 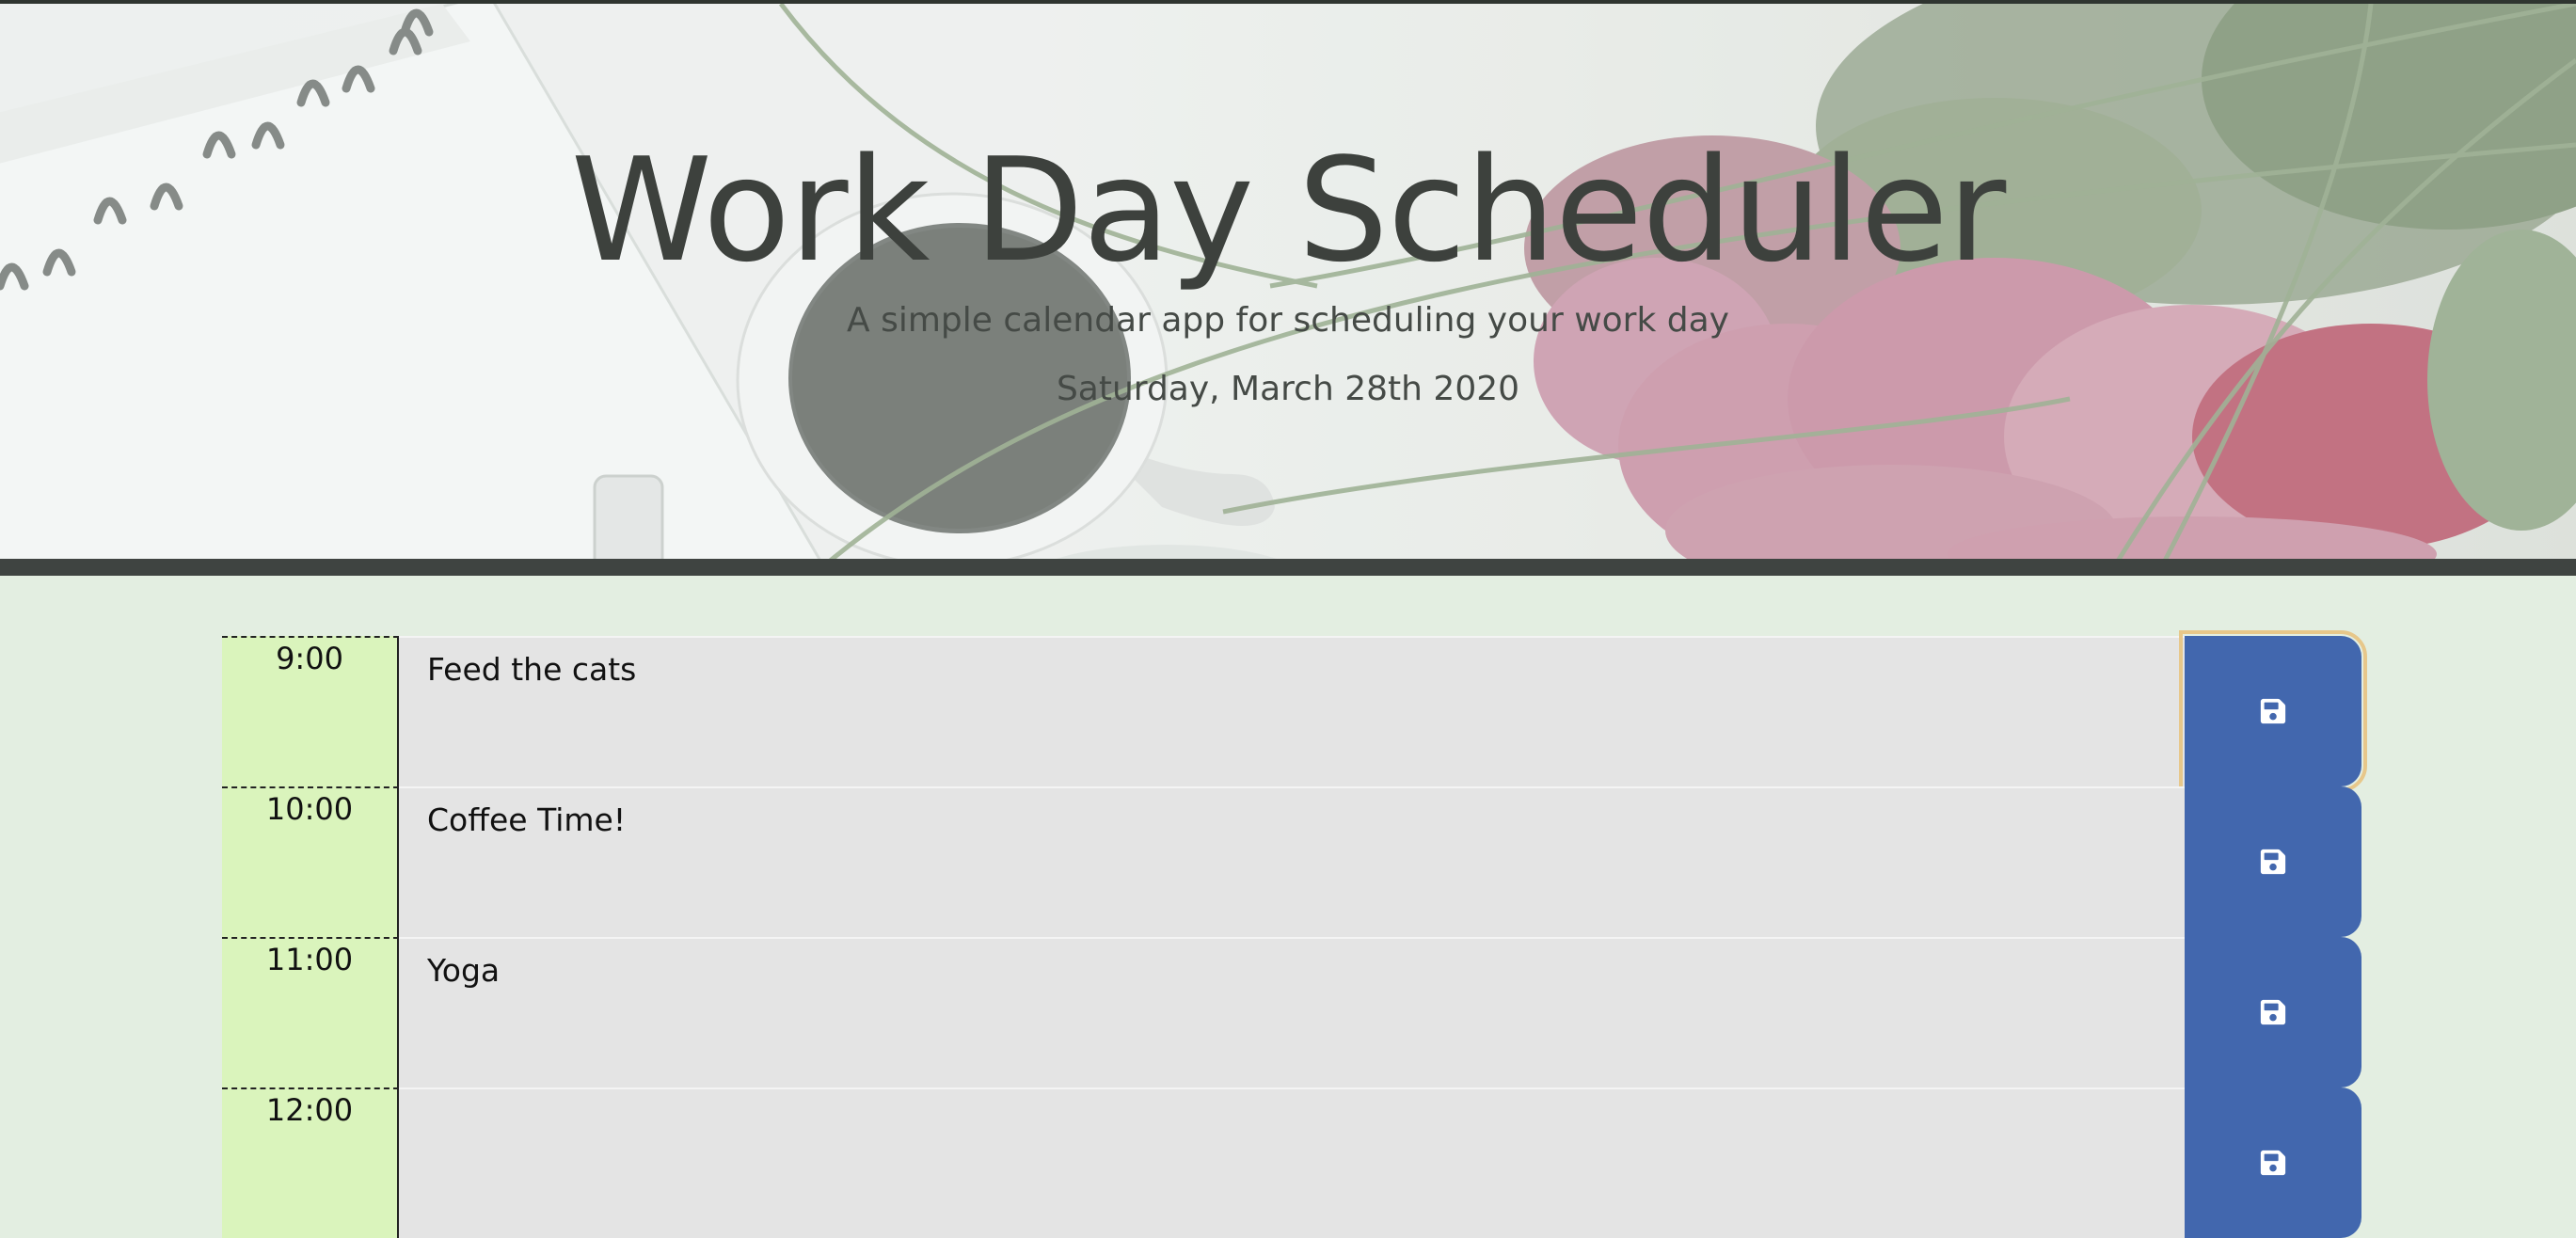 What do you see at coordinates (310, 861) in the screenshot?
I see `hour-label: 10:00` at bounding box center [310, 861].